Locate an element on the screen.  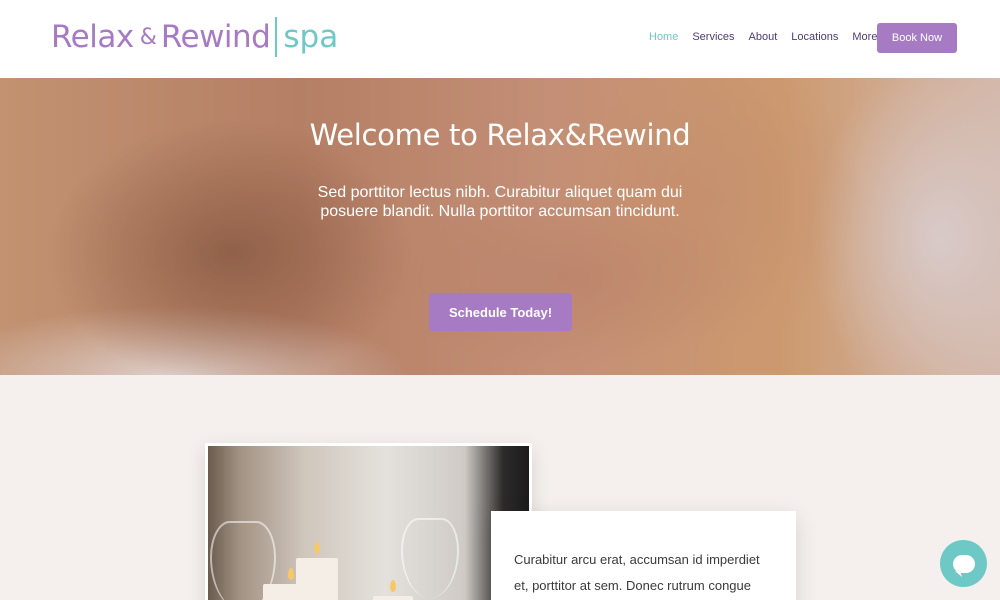
chat-bubble-icon is located at coordinates (963, 563).